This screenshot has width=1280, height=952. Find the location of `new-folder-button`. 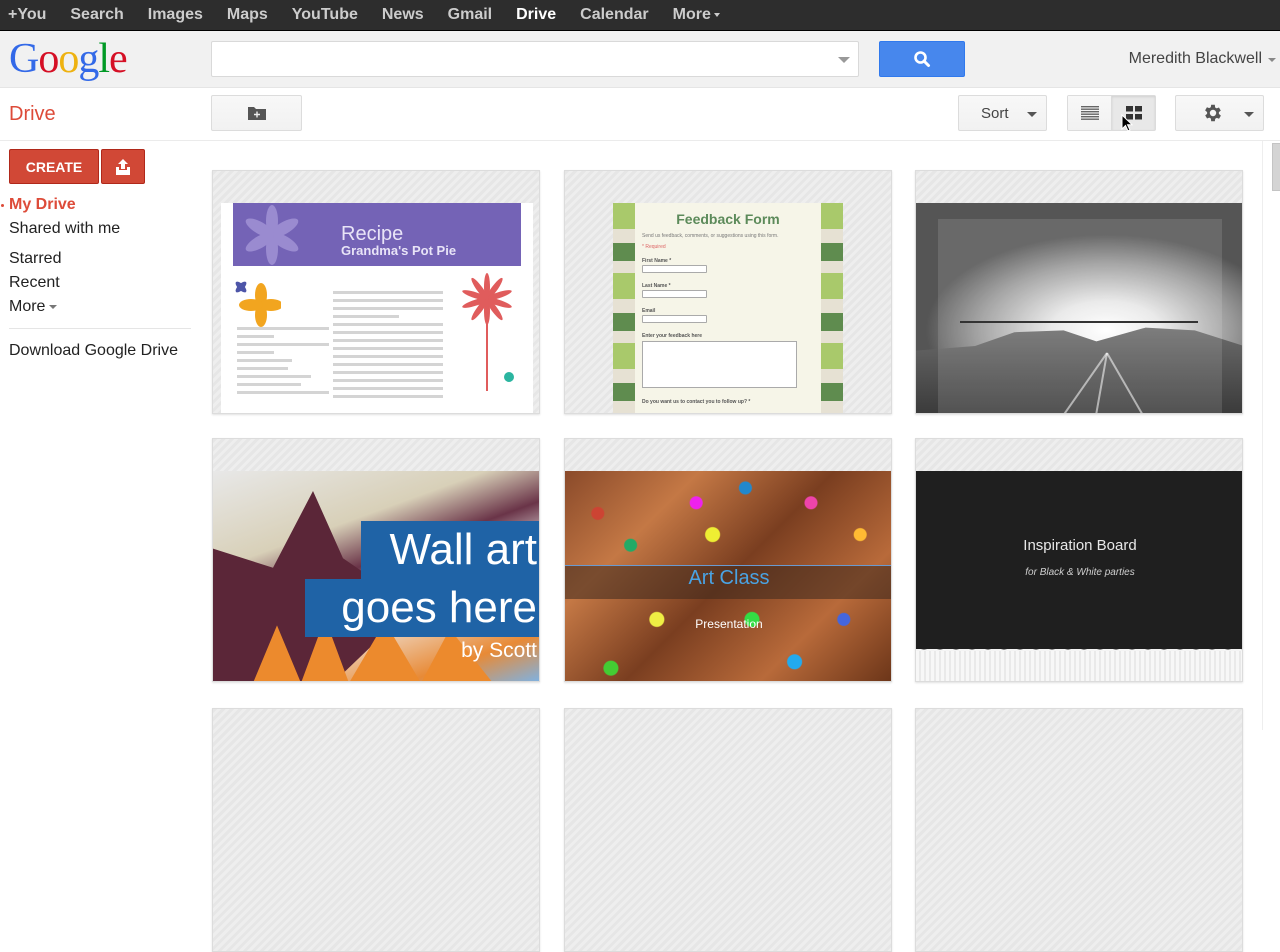

new-folder-button is located at coordinates (256, 113).